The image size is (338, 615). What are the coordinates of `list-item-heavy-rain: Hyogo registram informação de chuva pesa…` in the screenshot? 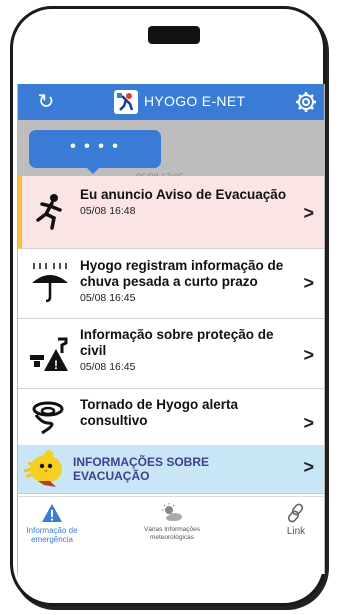 It's located at (171, 284).